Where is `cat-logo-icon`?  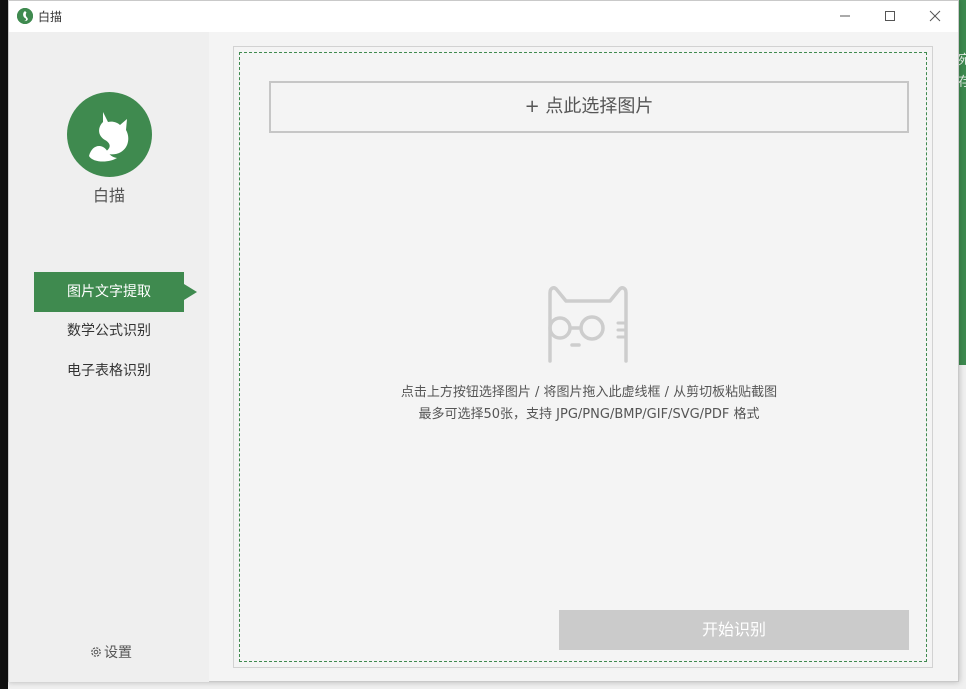 cat-logo-icon is located at coordinates (109, 134).